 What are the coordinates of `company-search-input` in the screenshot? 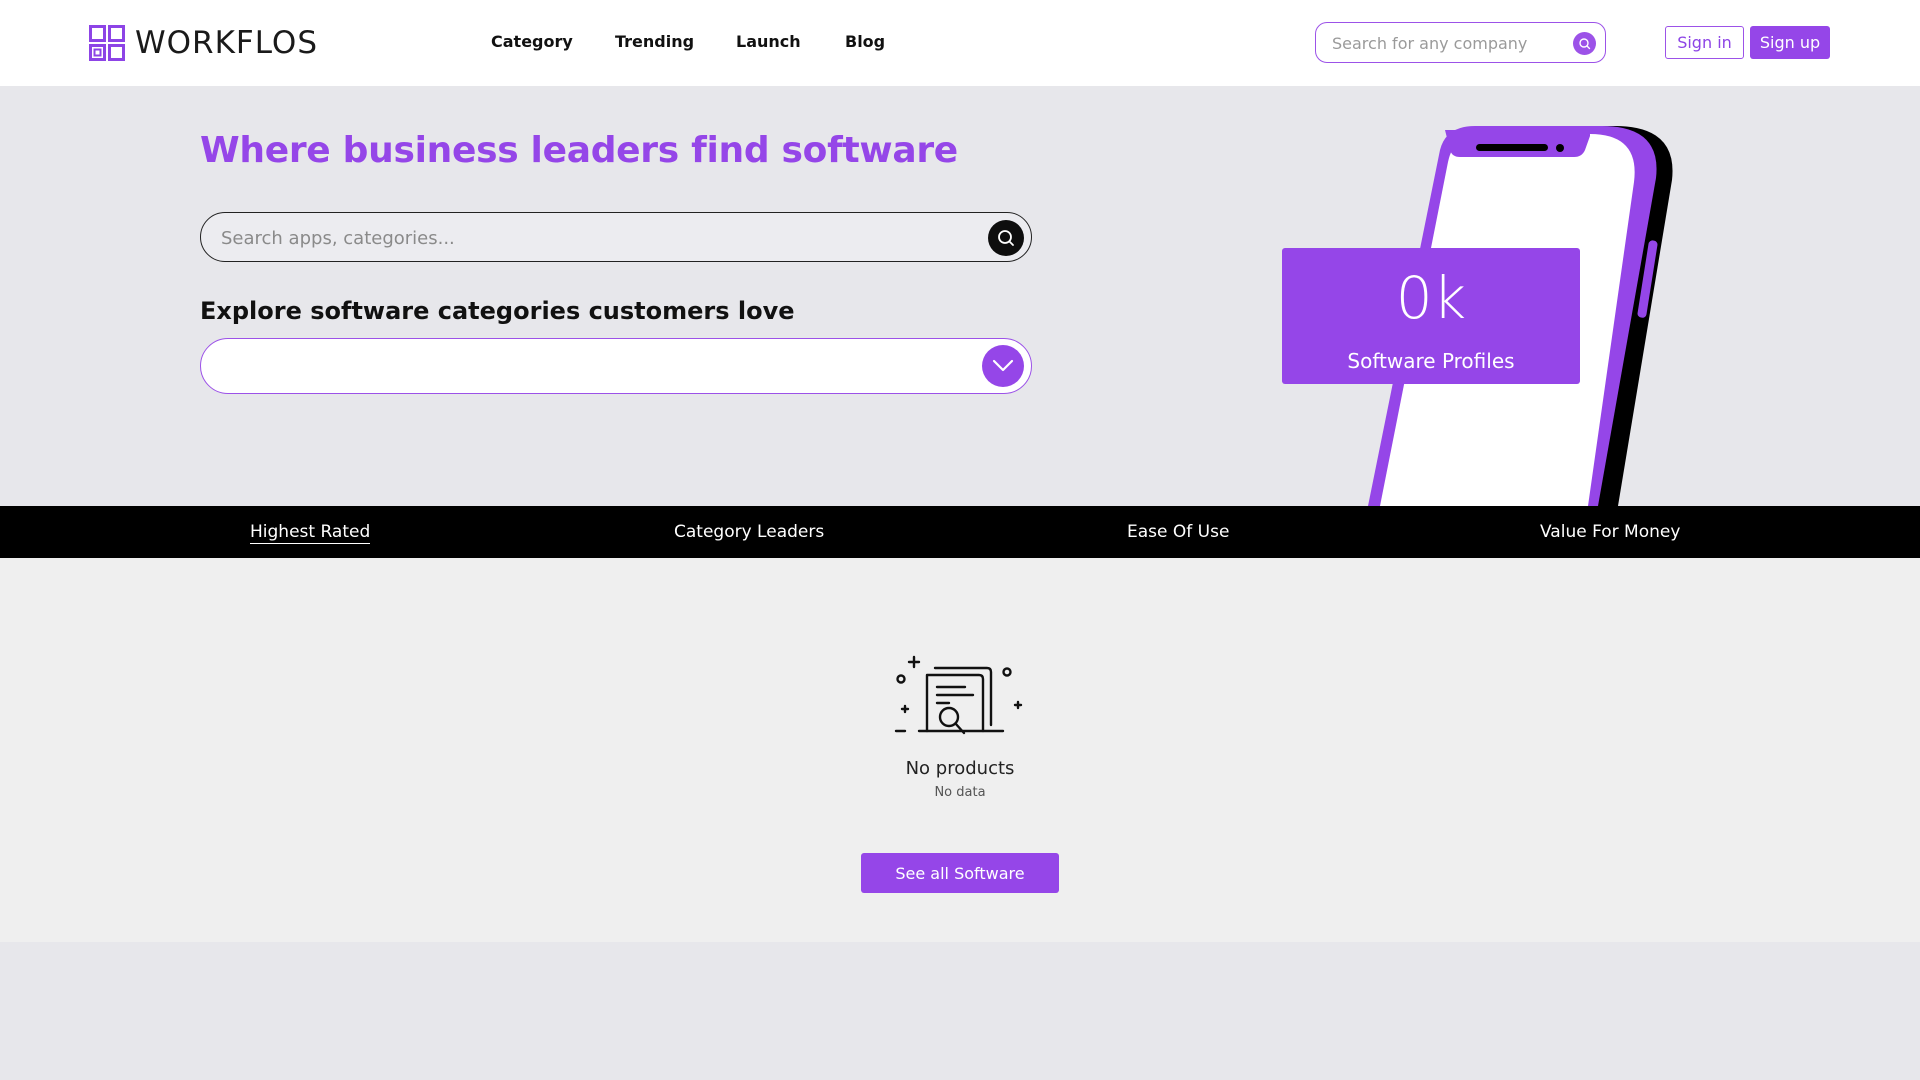 It's located at (1447, 43).